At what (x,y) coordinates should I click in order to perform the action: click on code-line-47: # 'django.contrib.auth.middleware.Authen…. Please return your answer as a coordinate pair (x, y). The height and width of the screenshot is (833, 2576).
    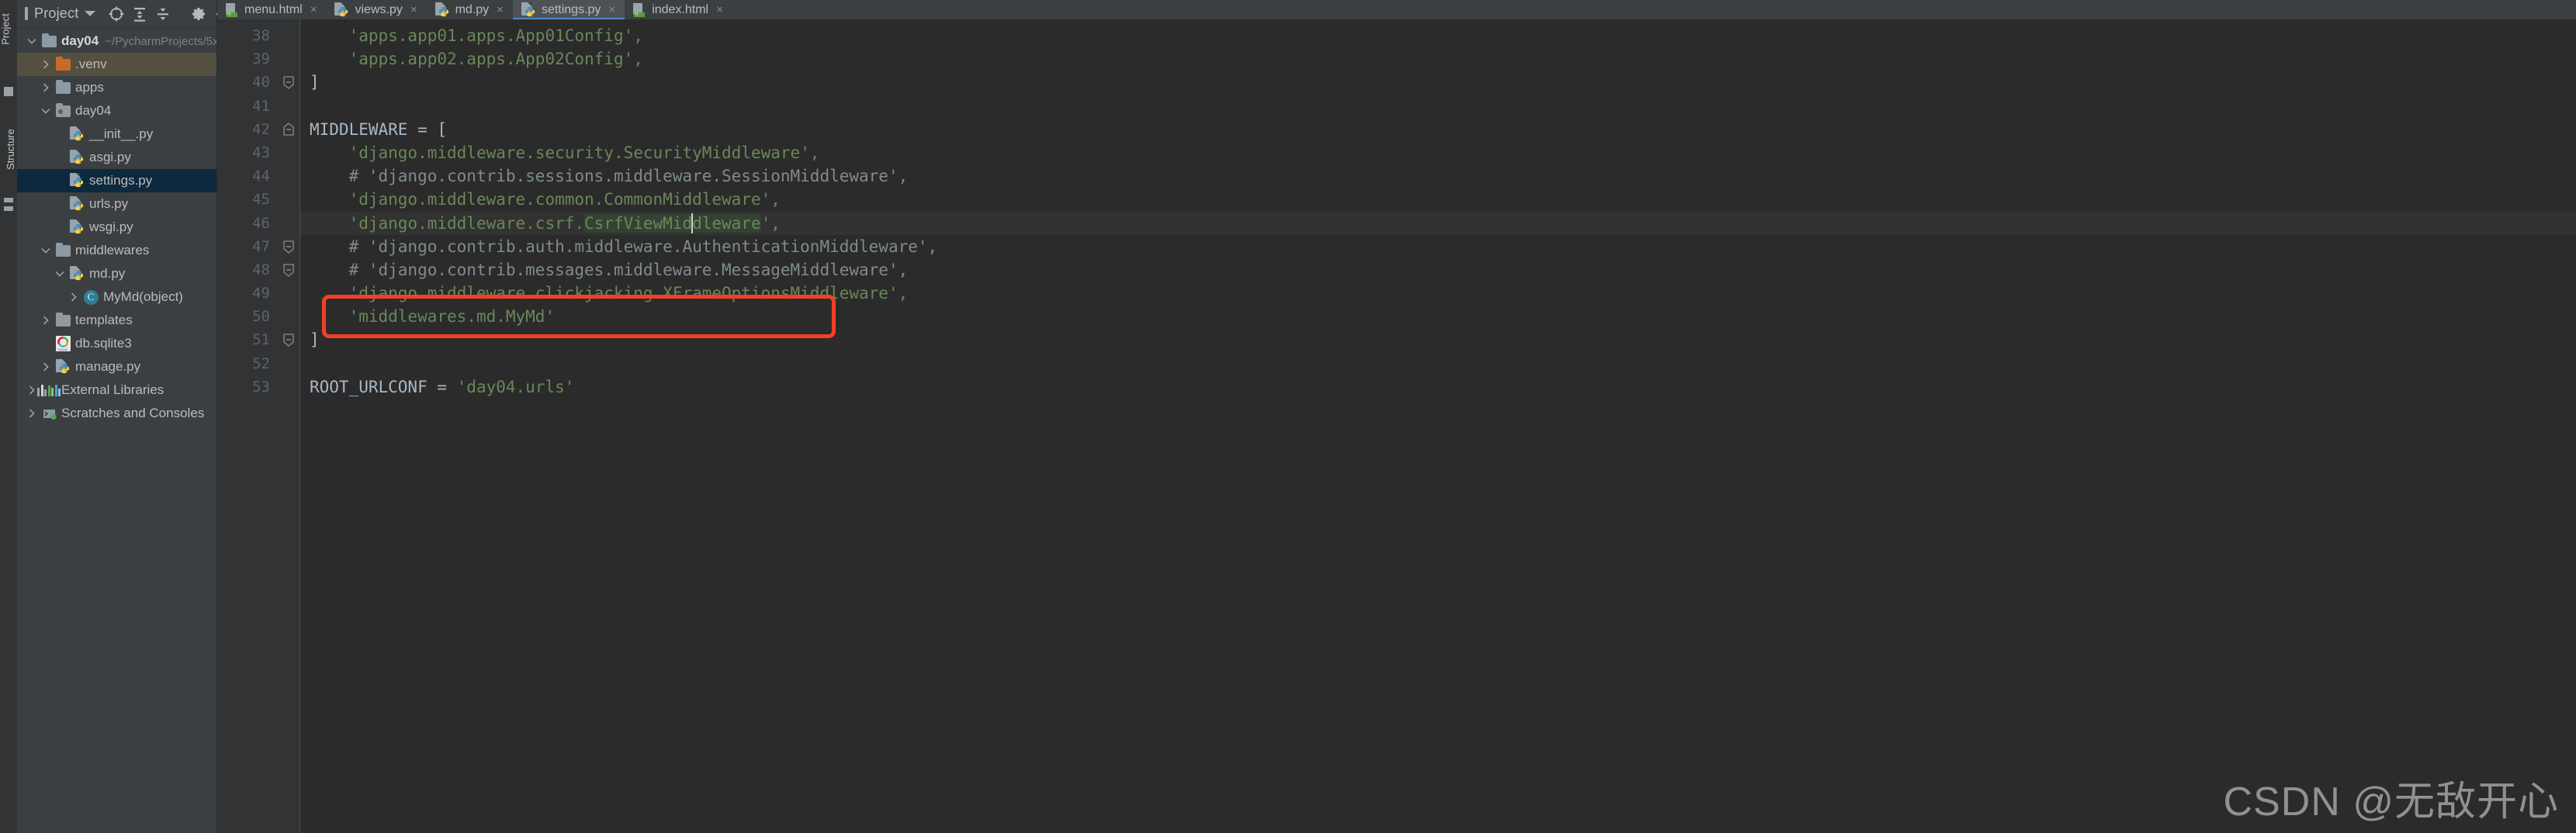
    Looking at the image, I should click on (1438, 246).